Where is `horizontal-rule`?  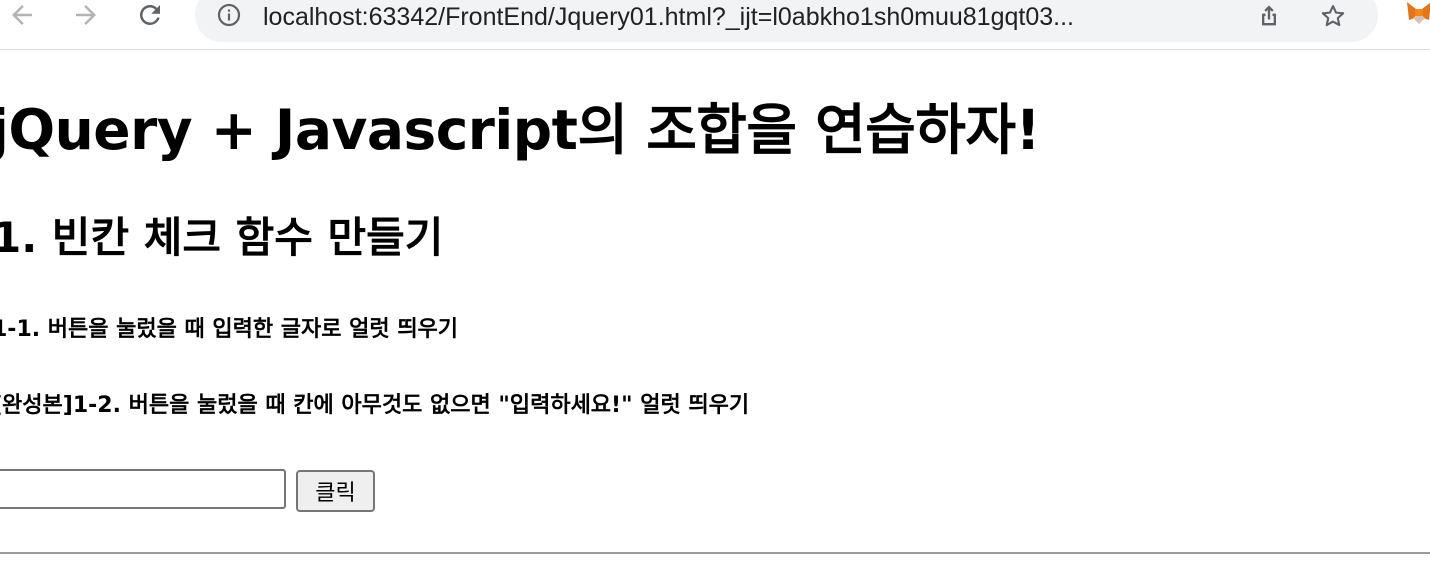 horizontal-rule is located at coordinates (715, 553).